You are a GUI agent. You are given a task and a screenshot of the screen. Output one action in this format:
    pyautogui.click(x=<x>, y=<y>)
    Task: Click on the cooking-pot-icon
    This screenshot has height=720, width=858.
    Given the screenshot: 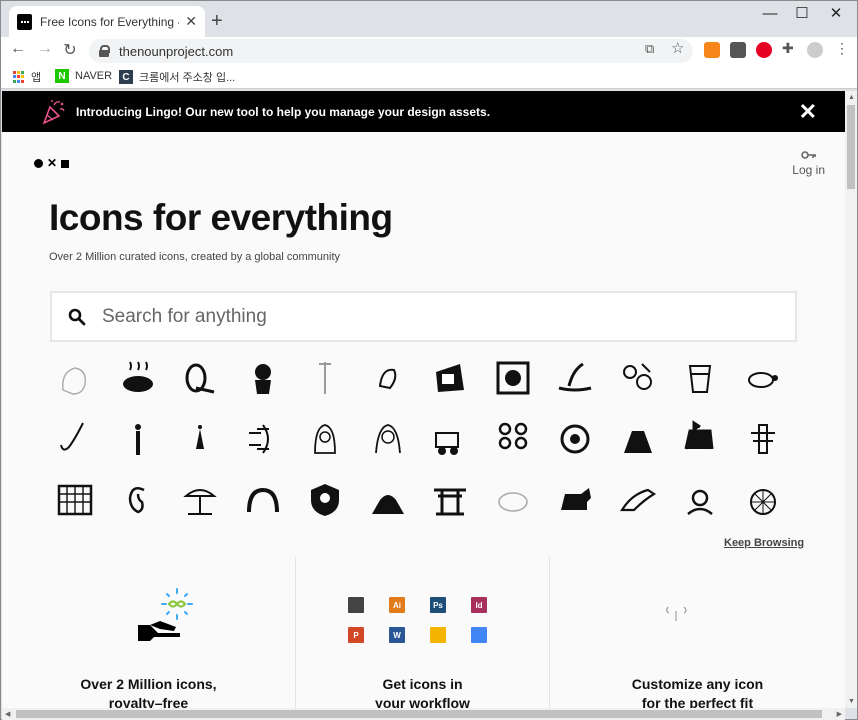 What is the action you would take?
    pyautogui.click(x=138, y=378)
    